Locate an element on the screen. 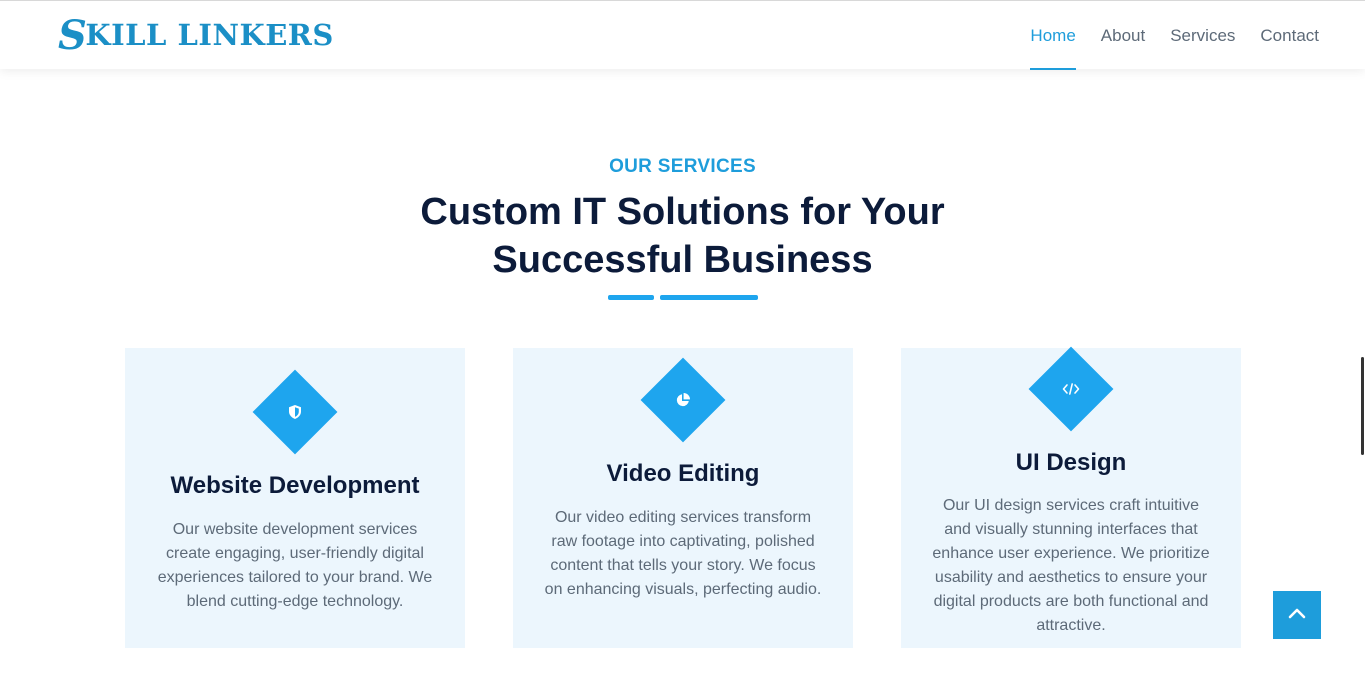 This screenshot has height=683, width=1365. logo-text: KILL LINKERS is located at coordinates (209, 35).